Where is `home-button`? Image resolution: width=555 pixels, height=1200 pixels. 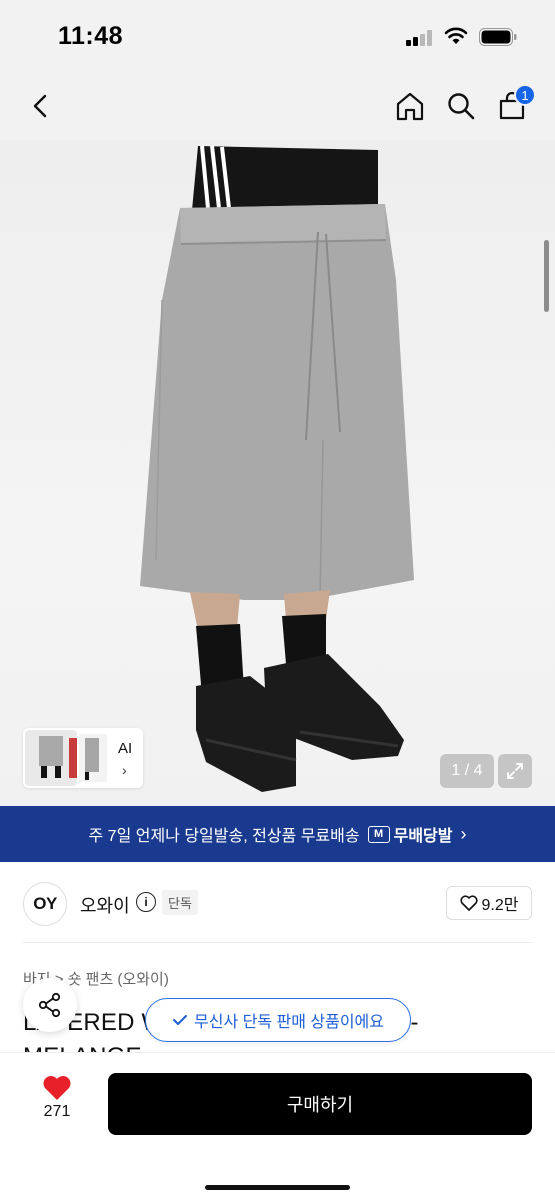
home-button is located at coordinates (410, 106).